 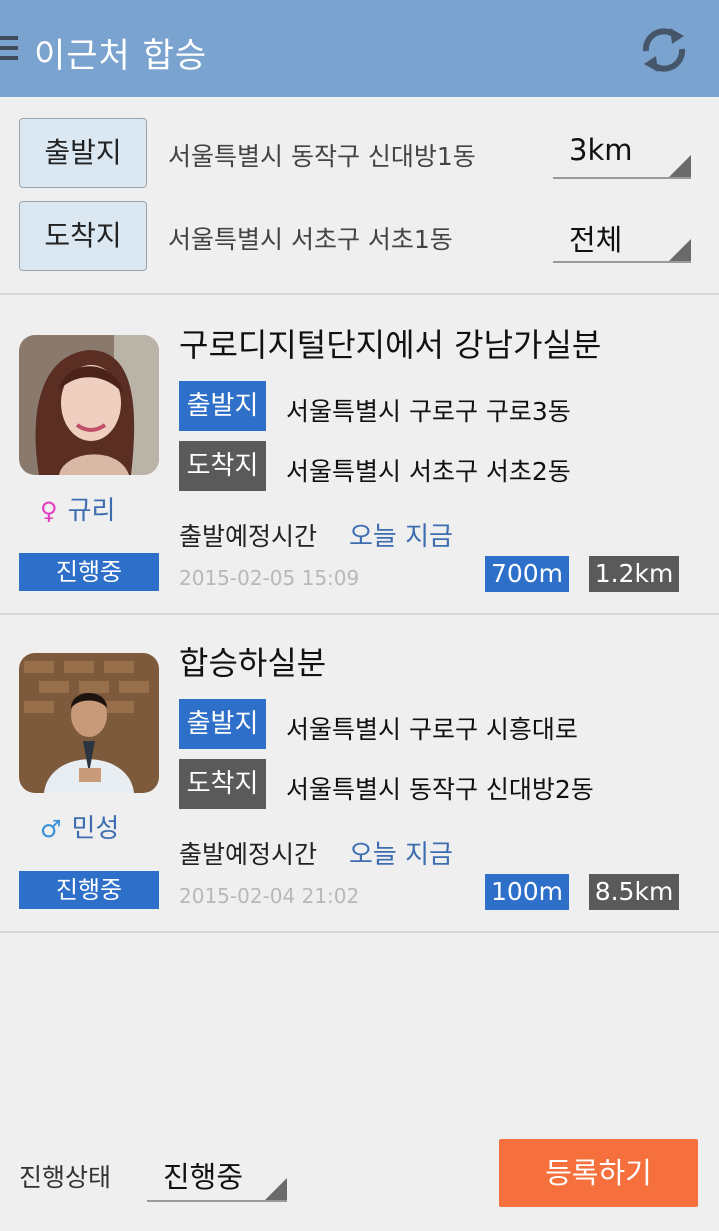 I want to click on card-title: 구로디지털단지에서 강남가실분, so click(x=390, y=345).